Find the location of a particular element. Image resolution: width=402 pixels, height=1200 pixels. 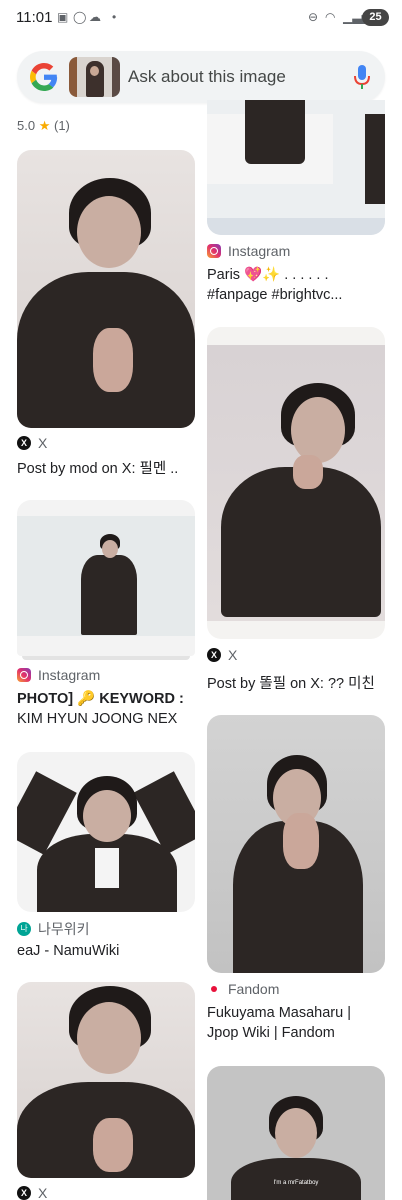

screenshot-icon: ▣ is located at coordinates (63, 17).